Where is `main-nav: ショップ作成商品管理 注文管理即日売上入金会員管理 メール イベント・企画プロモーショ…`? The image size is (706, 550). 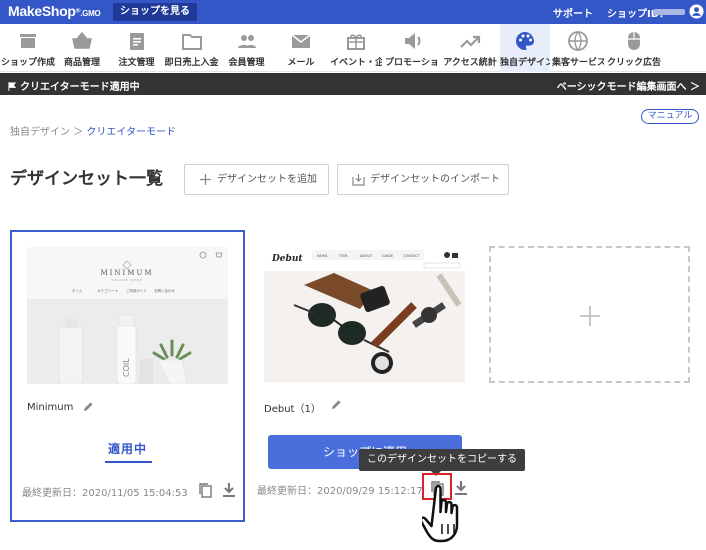 main-nav: ショップ作成商品管理 注文管理即日売上入金会員管理 メール イベント・企画プロモーショ… is located at coordinates (353, 48).